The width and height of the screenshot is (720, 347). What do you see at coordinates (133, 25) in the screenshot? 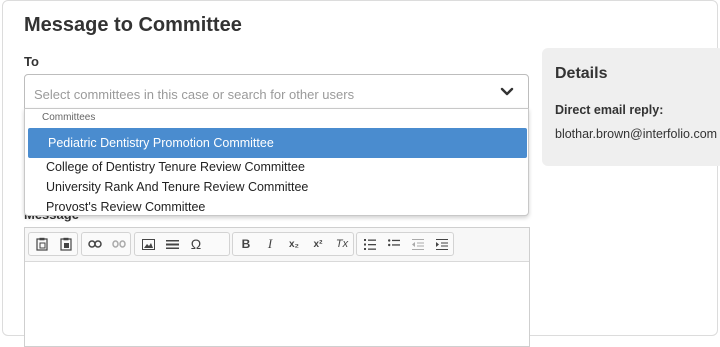
I see `page-title: Message to Committee` at bounding box center [133, 25].